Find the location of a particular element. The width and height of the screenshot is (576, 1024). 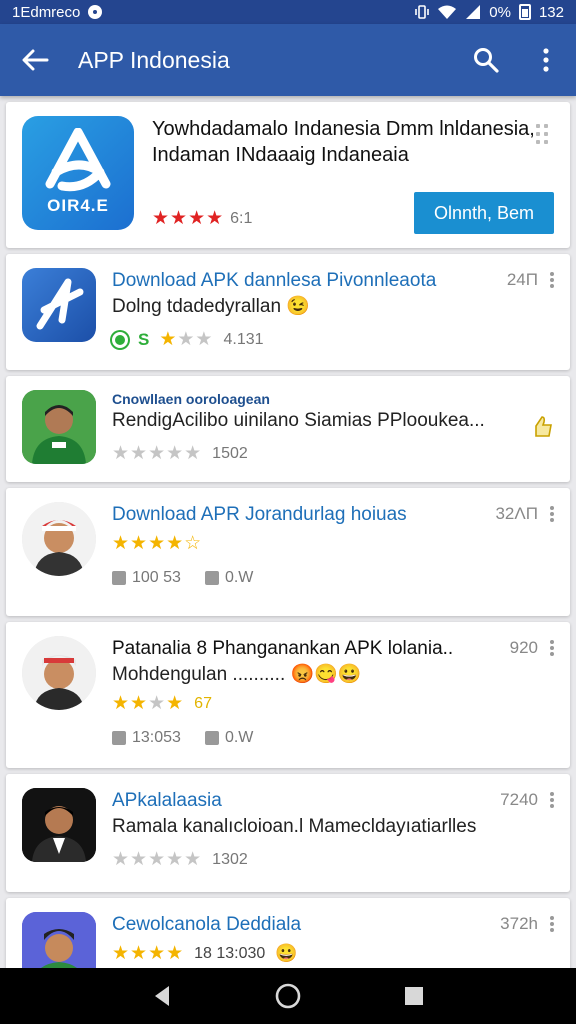

app-size: 920 is located at coordinates (523, 647).